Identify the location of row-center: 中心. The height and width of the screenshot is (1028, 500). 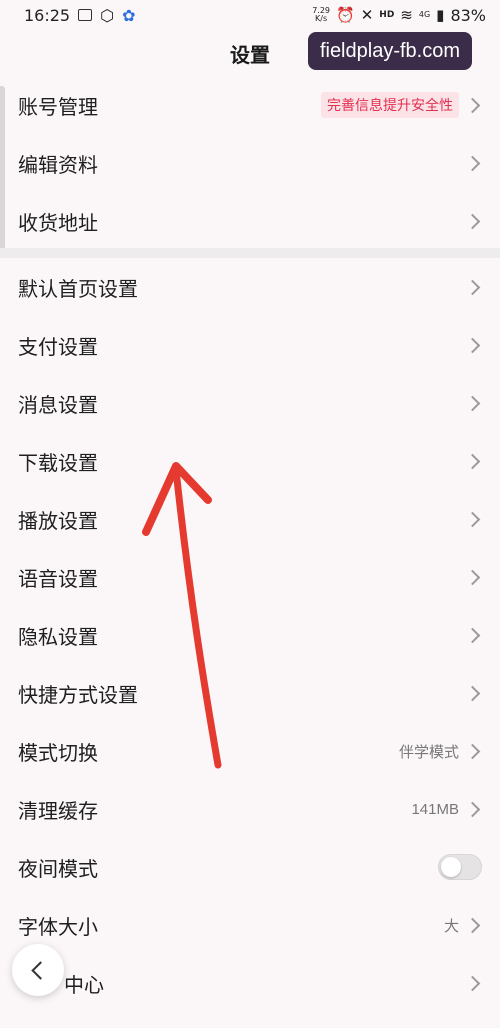
(250, 983).